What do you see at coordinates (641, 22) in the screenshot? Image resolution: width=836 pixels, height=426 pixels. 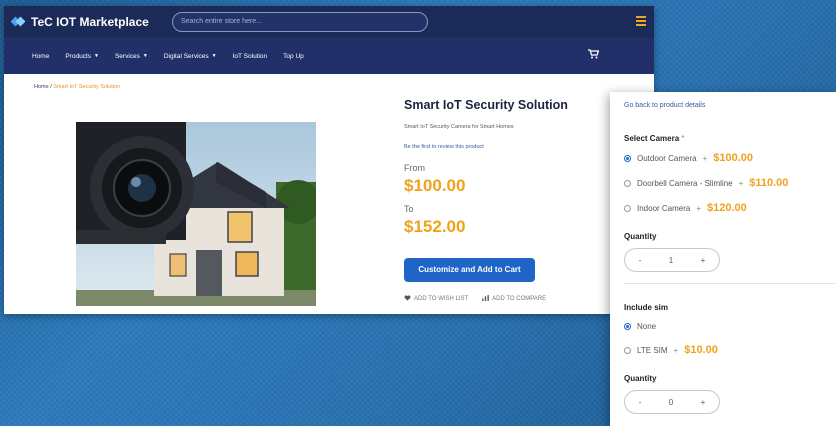 I see `hamburger-icon` at bounding box center [641, 22].